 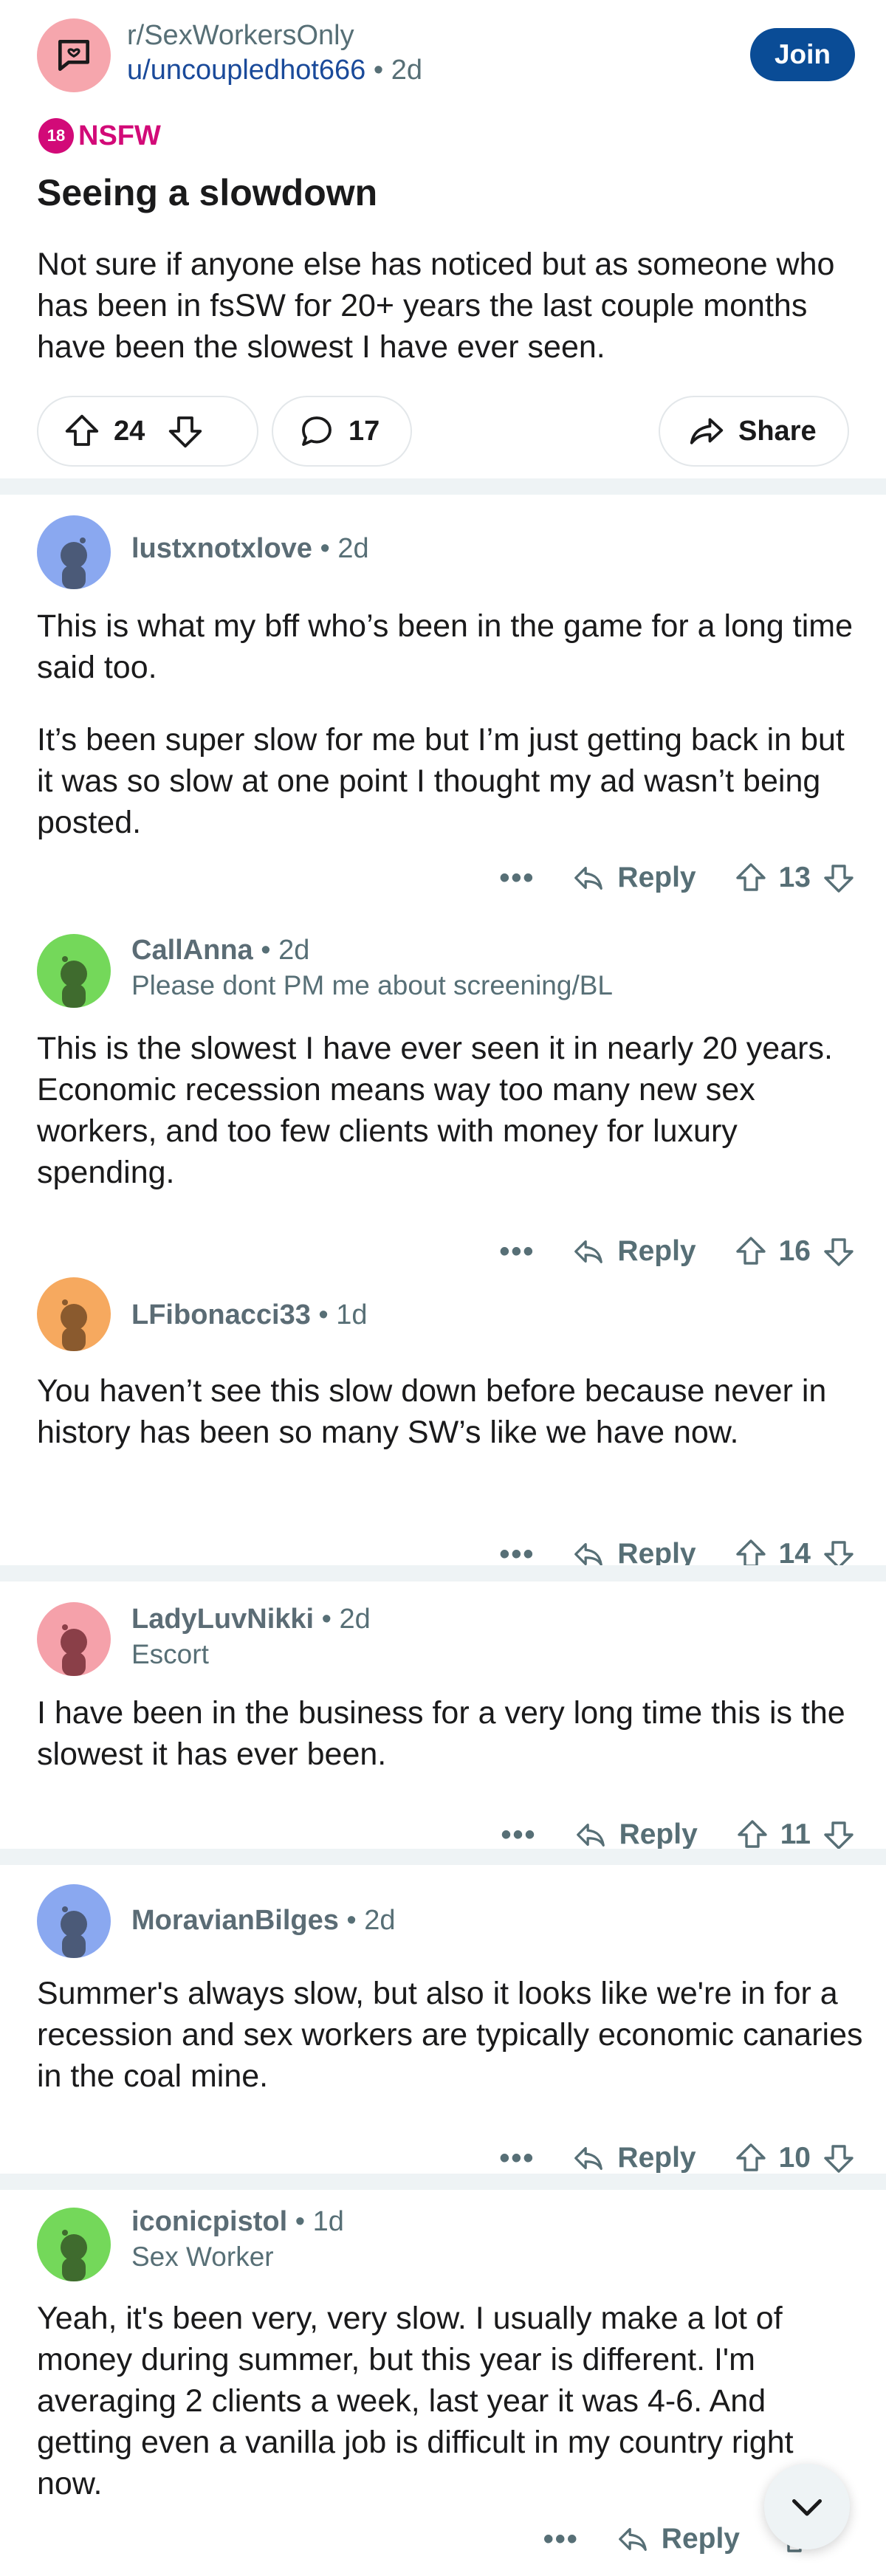 I want to click on post-age: 2d, so click(x=407, y=70).